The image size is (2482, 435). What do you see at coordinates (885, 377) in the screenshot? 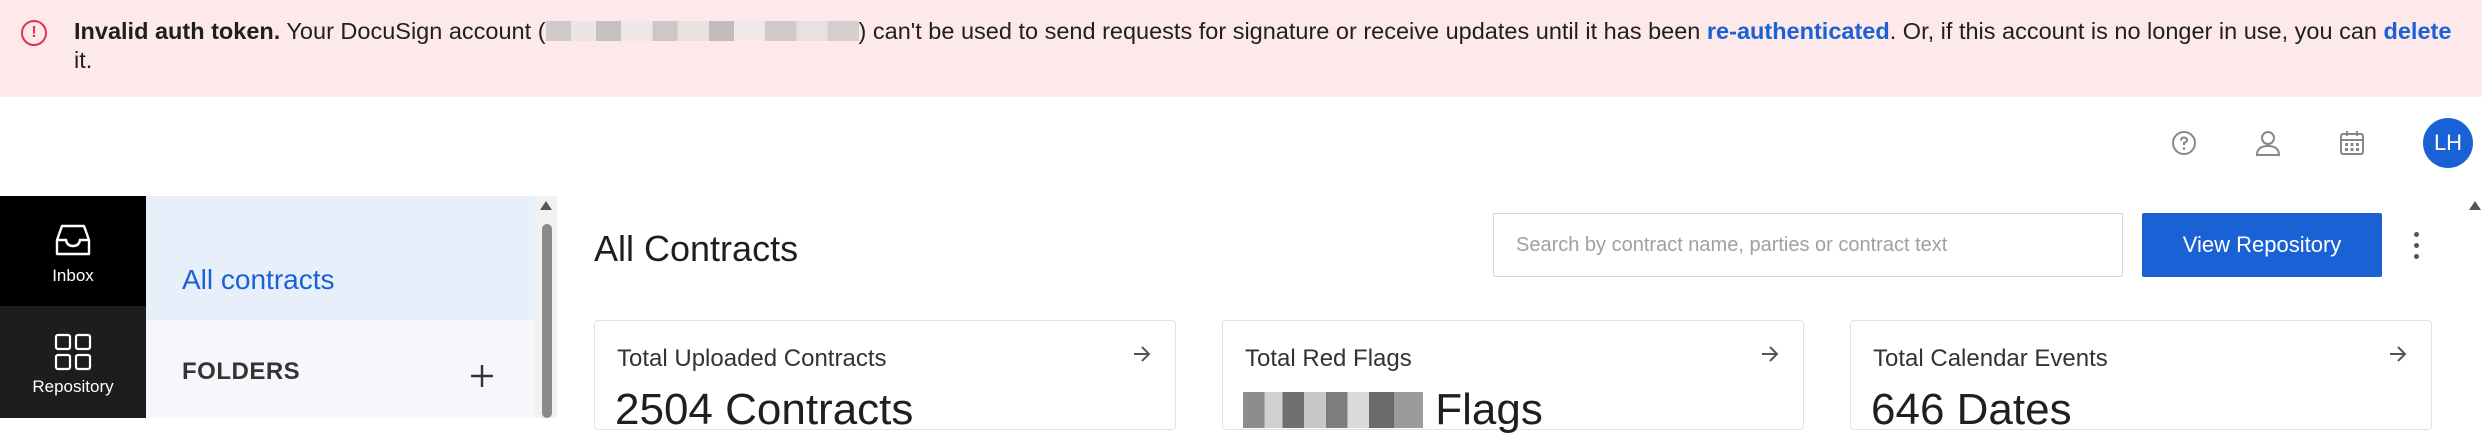
I see `stat-card-uploaded-contracts: Total Uploaded Contracts 2504 Contracts` at bounding box center [885, 377].